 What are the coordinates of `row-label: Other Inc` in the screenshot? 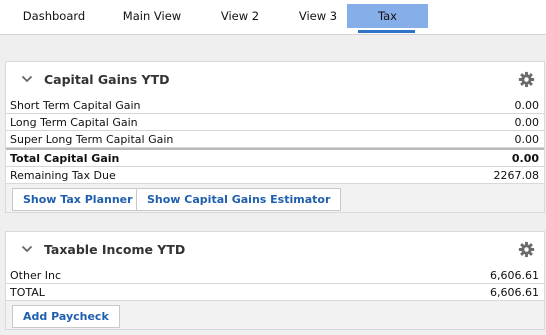 It's located at (35, 275).